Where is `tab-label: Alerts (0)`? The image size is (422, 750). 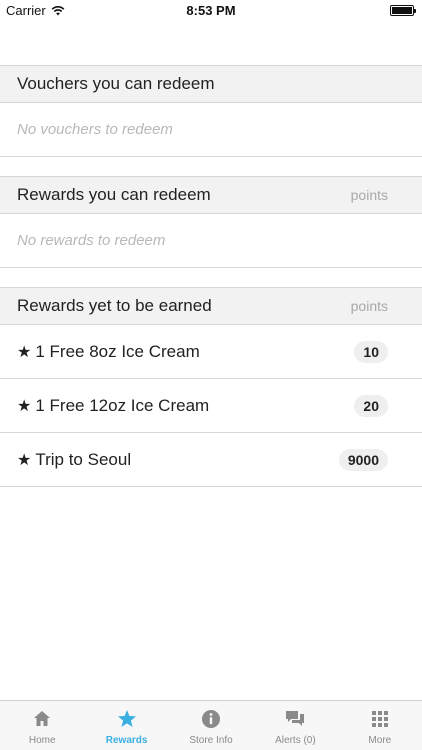
tab-label: Alerts (0) is located at coordinates (295, 740).